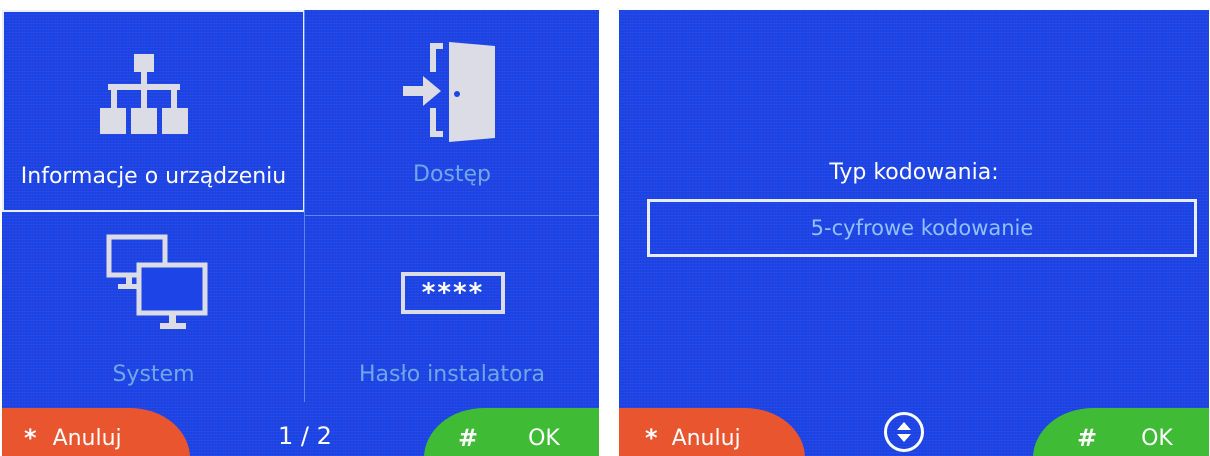  I want to click on coding-type-title: Typ kodowania:, so click(914, 172).